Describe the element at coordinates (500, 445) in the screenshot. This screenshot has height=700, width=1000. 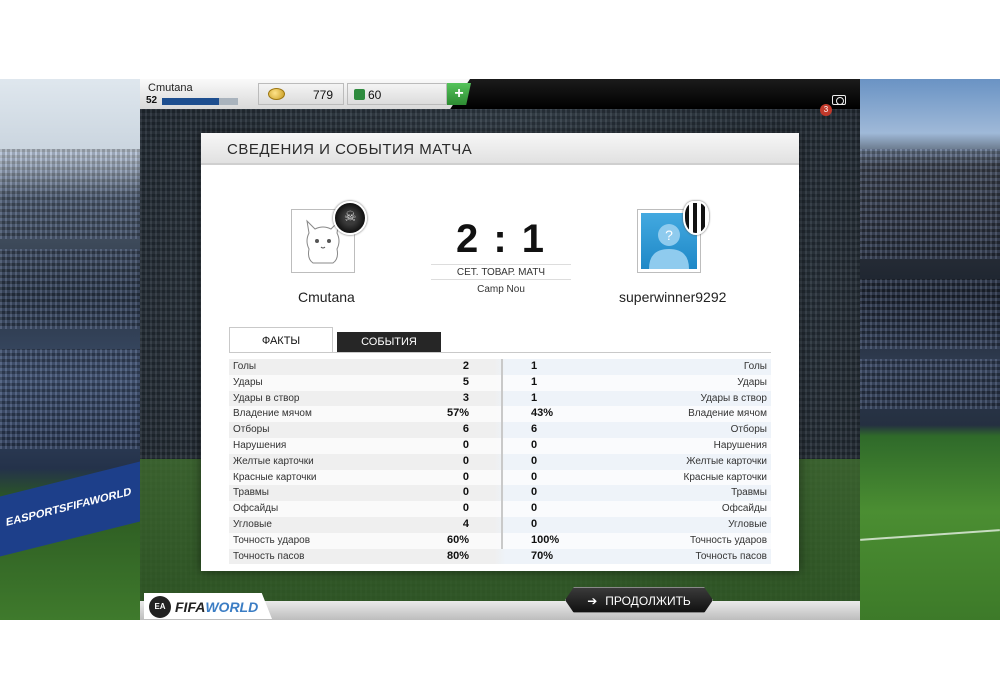
I see `stat-row: Нарушения 0 0 Нарушения` at that location.